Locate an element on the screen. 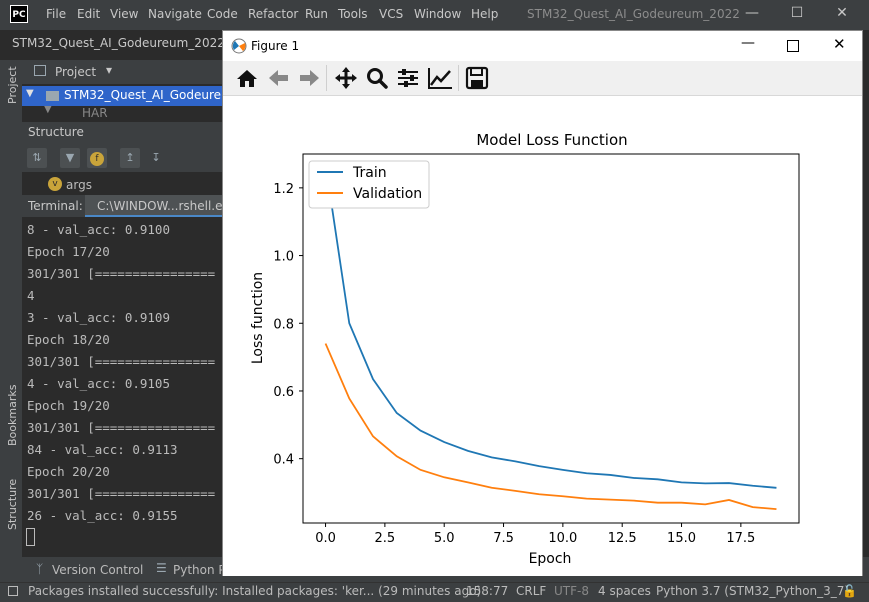 The height and width of the screenshot is (602, 869). collapse-all-icon: ↧ is located at coordinates (156, 158).